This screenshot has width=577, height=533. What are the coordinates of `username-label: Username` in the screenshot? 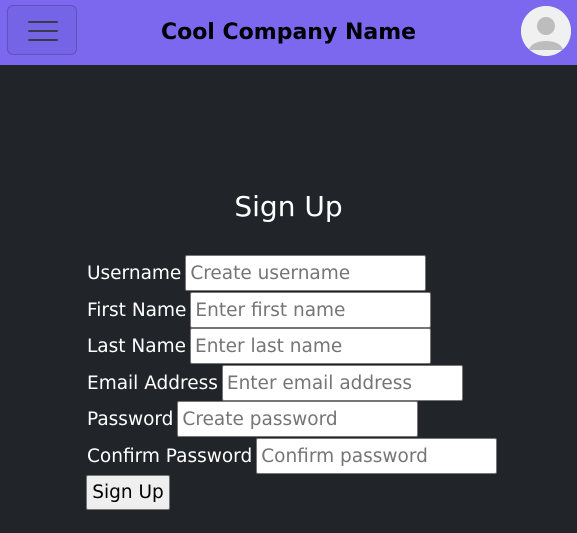 It's located at (134, 273).